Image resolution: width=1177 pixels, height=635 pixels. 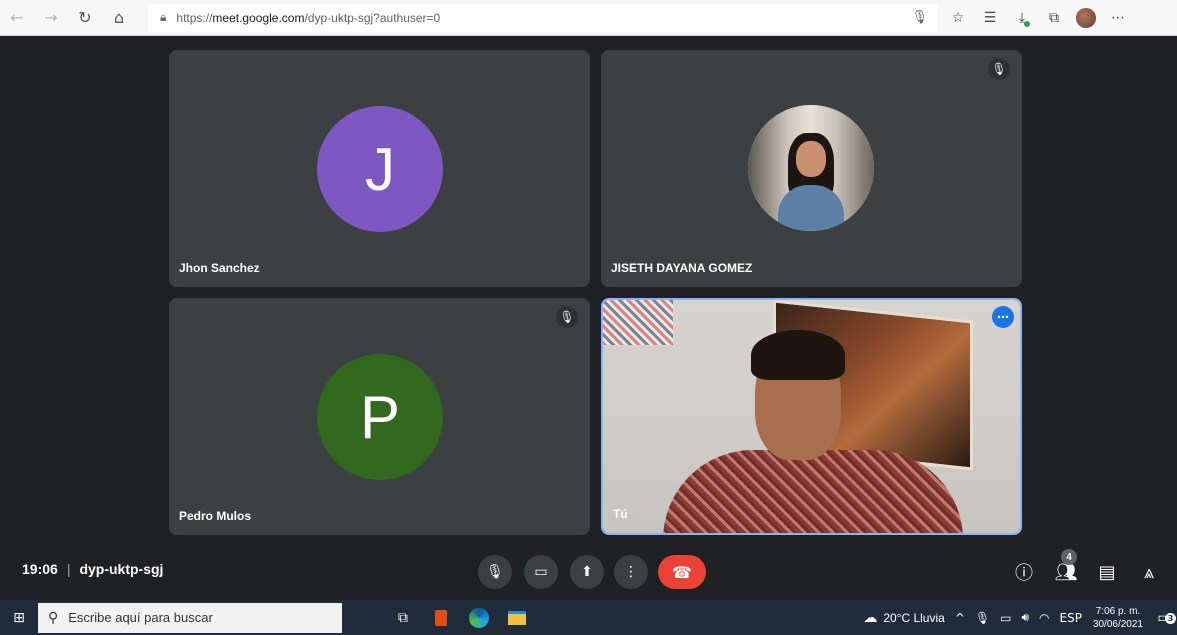 I want to click on profile-avatar, so click(x=1086, y=17).